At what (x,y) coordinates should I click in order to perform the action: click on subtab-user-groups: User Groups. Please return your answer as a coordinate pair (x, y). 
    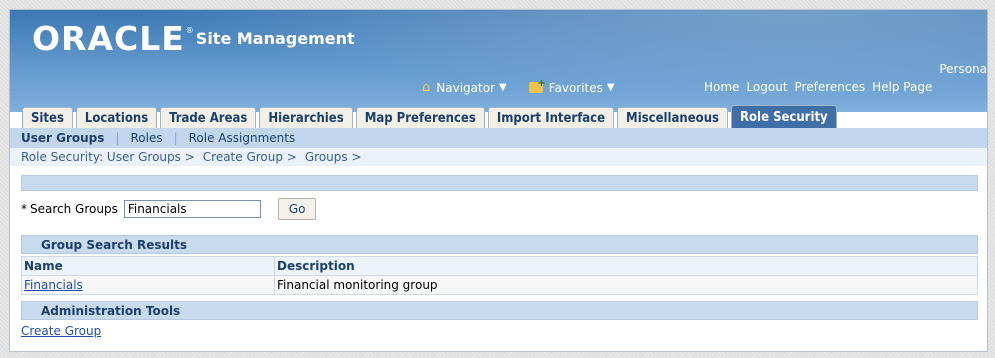
    Looking at the image, I should click on (62, 138).